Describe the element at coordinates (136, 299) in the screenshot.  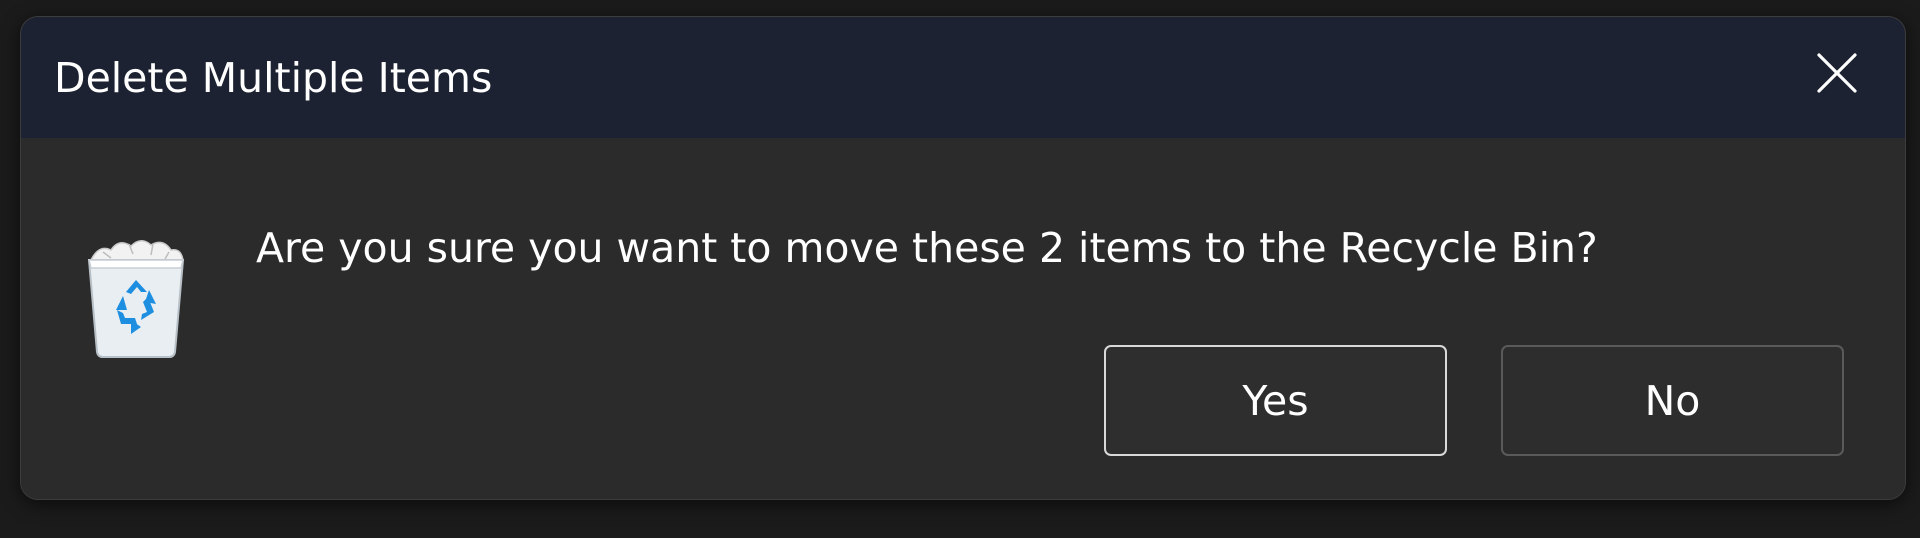
I see `recycle-bin-icon` at that location.